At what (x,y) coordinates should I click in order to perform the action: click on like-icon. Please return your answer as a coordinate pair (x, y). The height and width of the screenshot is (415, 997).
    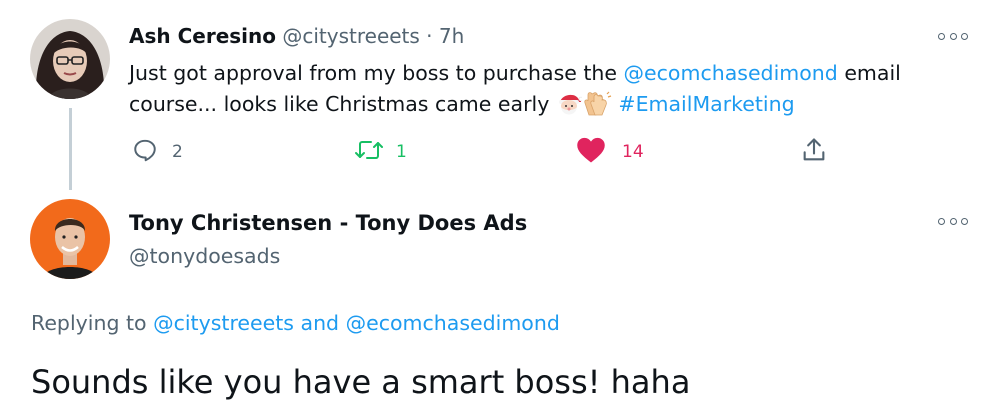
    Looking at the image, I should click on (591, 152).